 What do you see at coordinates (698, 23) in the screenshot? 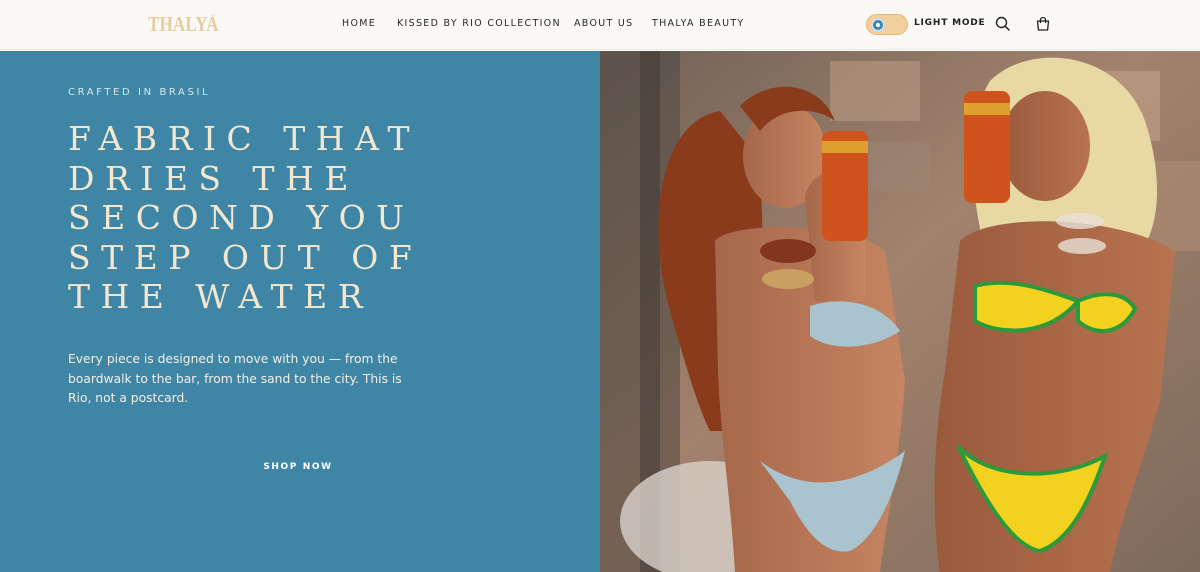
I see `nav-thalya-beauty: THALYA BEAUTY` at bounding box center [698, 23].